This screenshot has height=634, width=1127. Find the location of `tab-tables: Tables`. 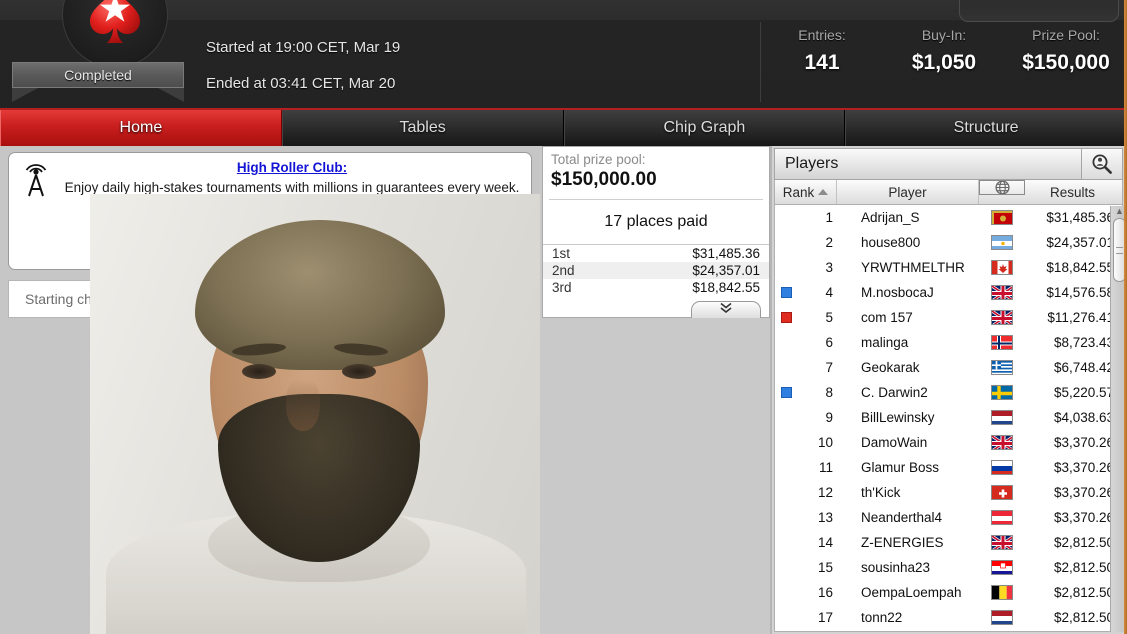

tab-tables: Tables is located at coordinates (422, 128).